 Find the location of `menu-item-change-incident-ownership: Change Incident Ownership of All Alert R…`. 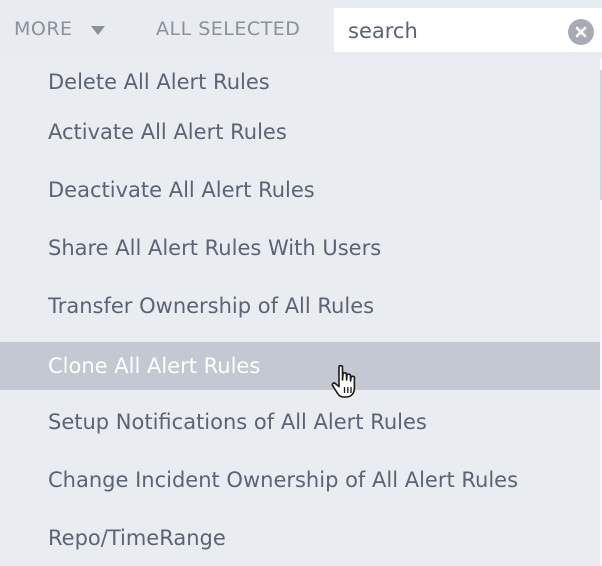

menu-item-change-incident-ownership: Change Incident Ownership of All Alert R… is located at coordinates (300, 480).